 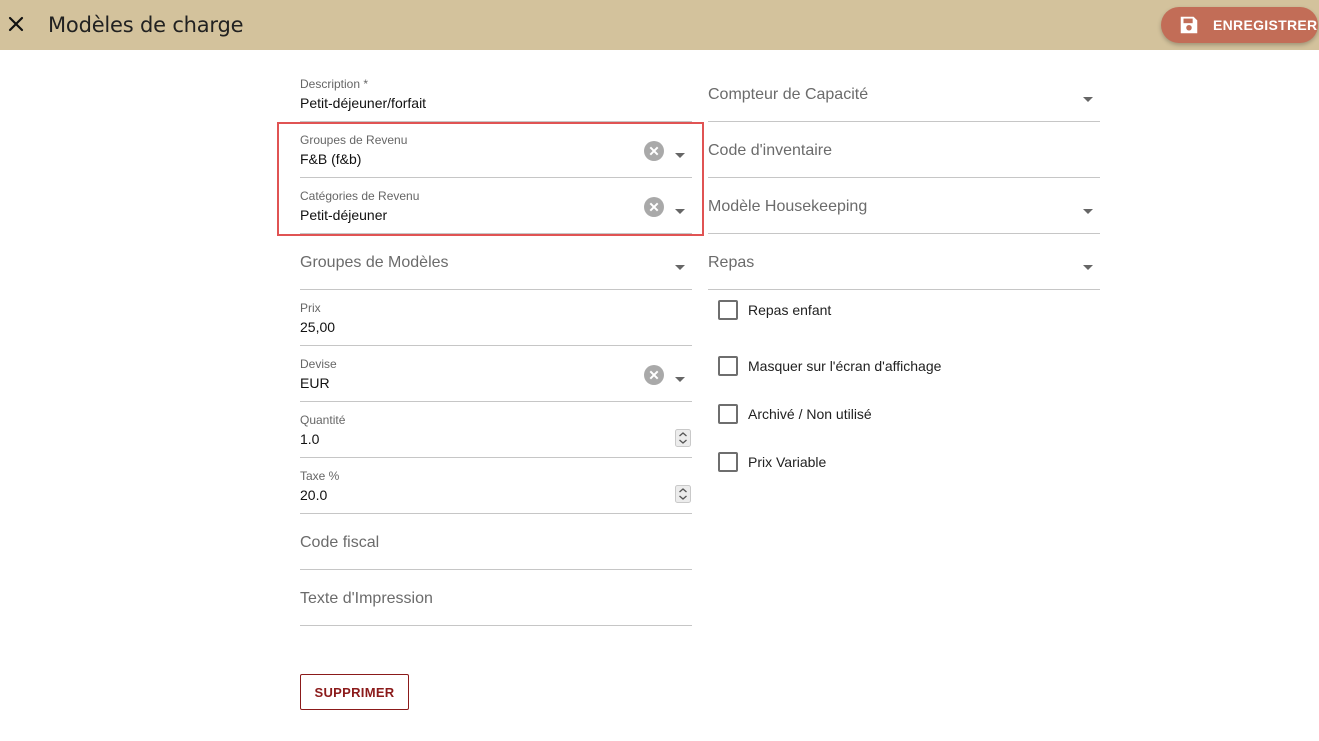 What do you see at coordinates (366, 598) in the screenshot?
I see `print-text-placeholder: Texte d'Impression` at bounding box center [366, 598].